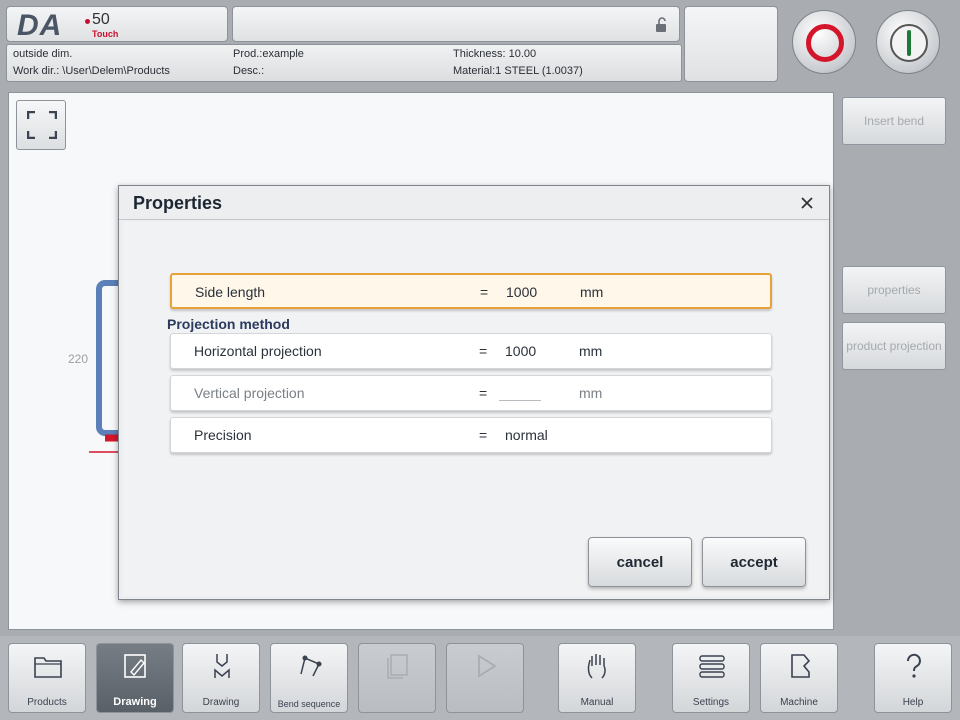  I want to click on side-length-unit: mm, so click(592, 292).